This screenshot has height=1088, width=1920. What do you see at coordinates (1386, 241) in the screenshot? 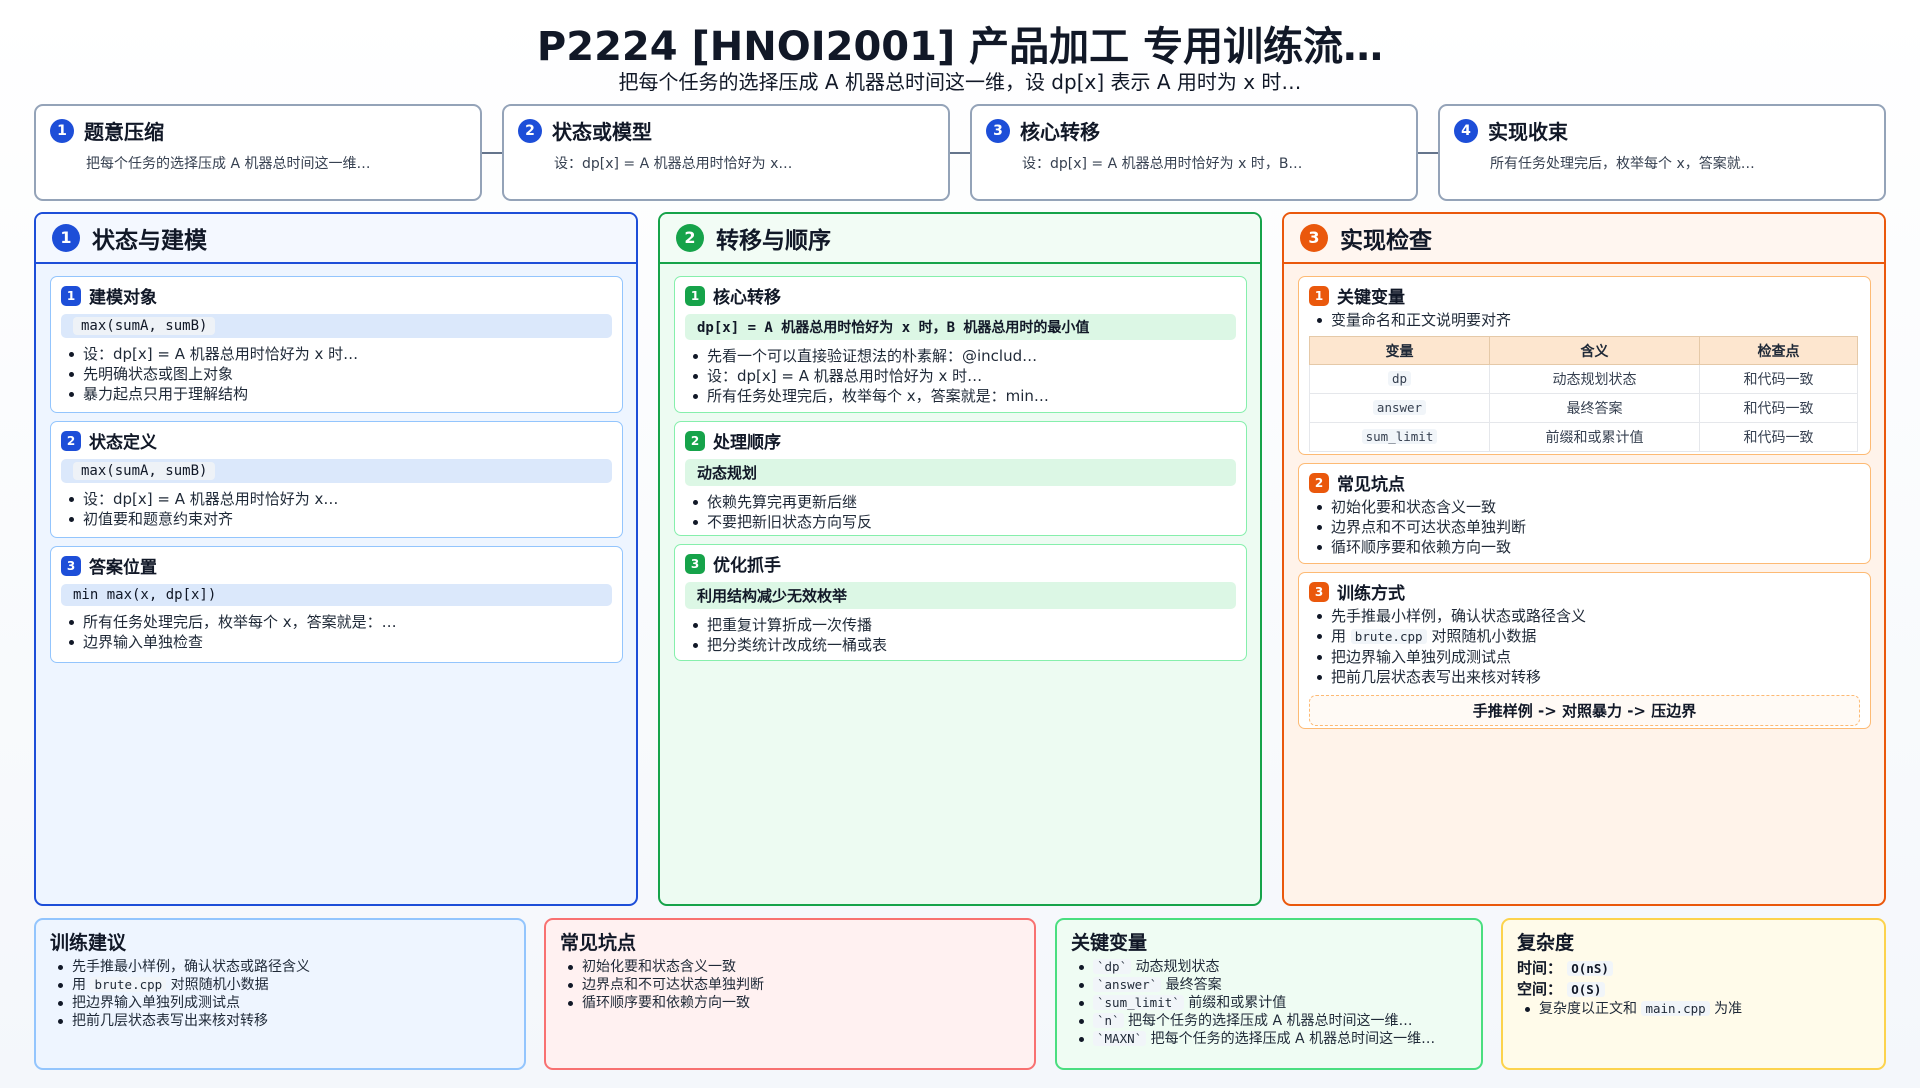
I see `column-title: 实现检查` at bounding box center [1386, 241].